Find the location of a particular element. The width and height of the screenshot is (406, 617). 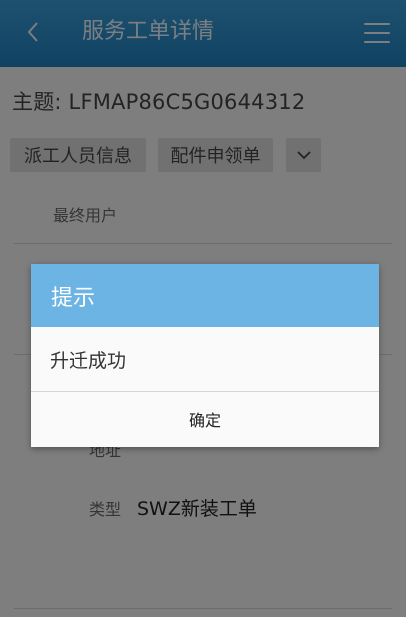

dialog-message: 升迁成功 is located at coordinates (88, 360).